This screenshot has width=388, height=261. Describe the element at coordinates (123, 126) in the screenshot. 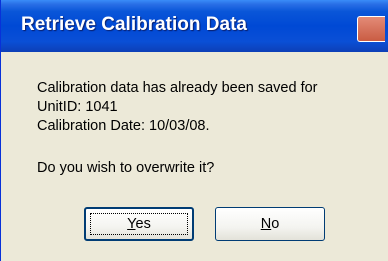

I see `message-line-calibration-date: Calibration Date: 10/03/08.` at that location.